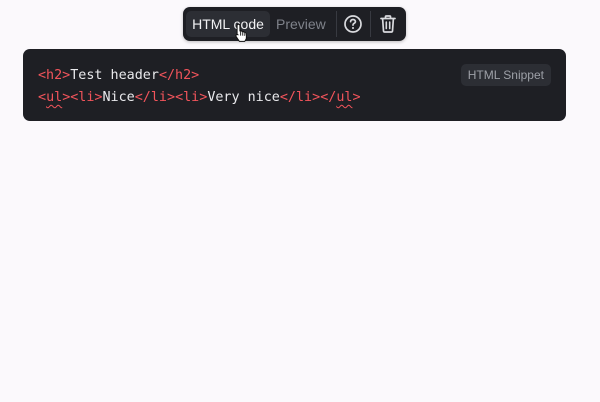  What do you see at coordinates (302, 24) in the screenshot?
I see `preview-tab: Preview` at bounding box center [302, 24].